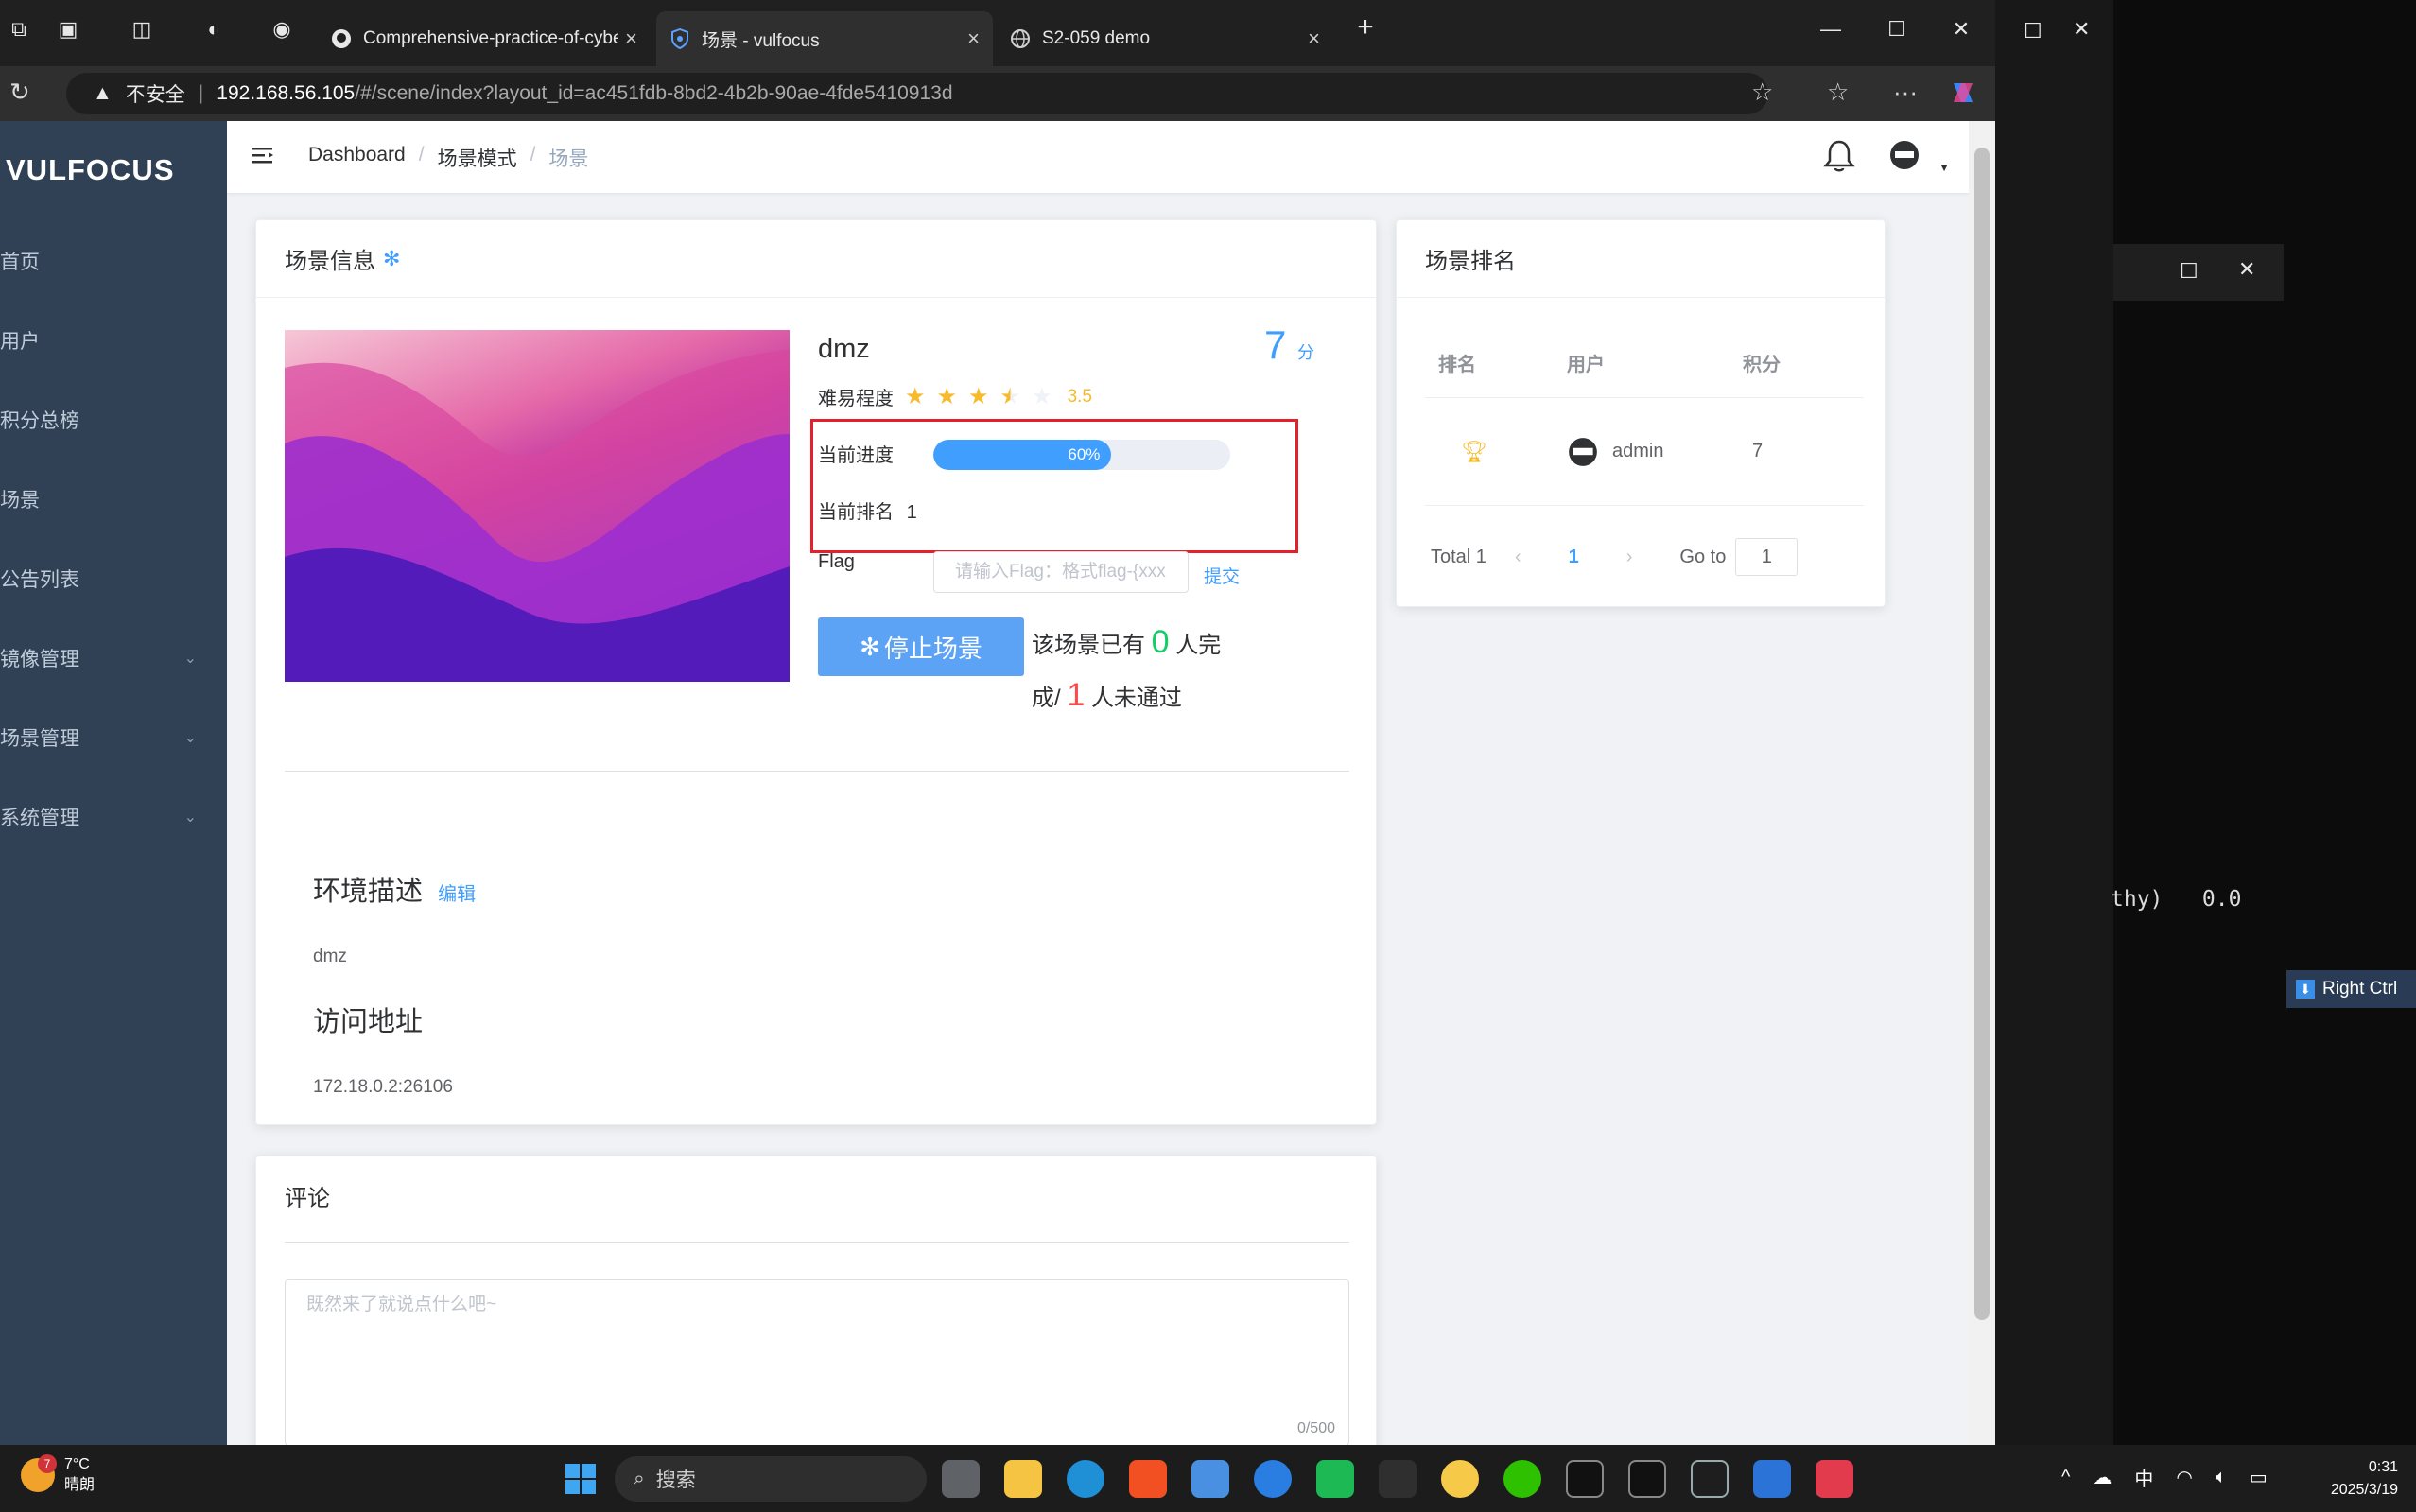 This screenshot has width=2416, height=1512. Describe the element at coordinates (1518, 557) in the screenshot. I see `prev-page-icon: ‹` at that location.